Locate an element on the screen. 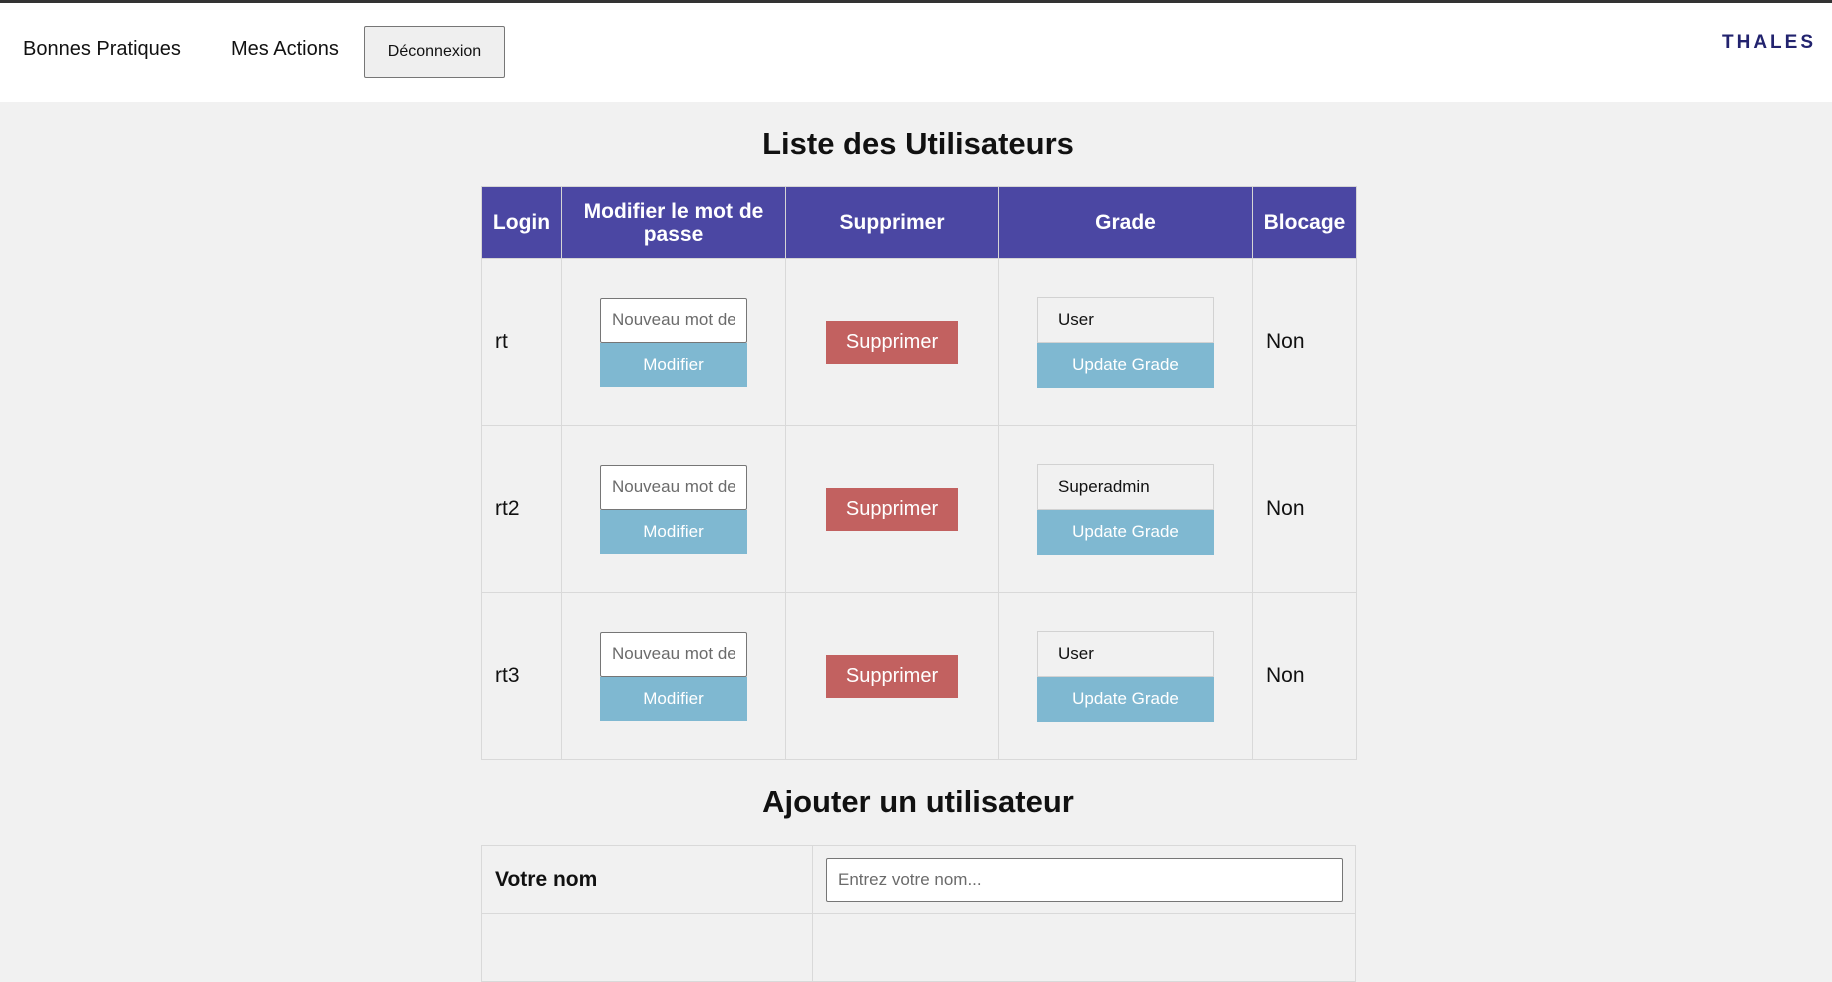 The width and height of the screenshot is (1832, 982). next-field-cell is located at coordinates (1084, 947).